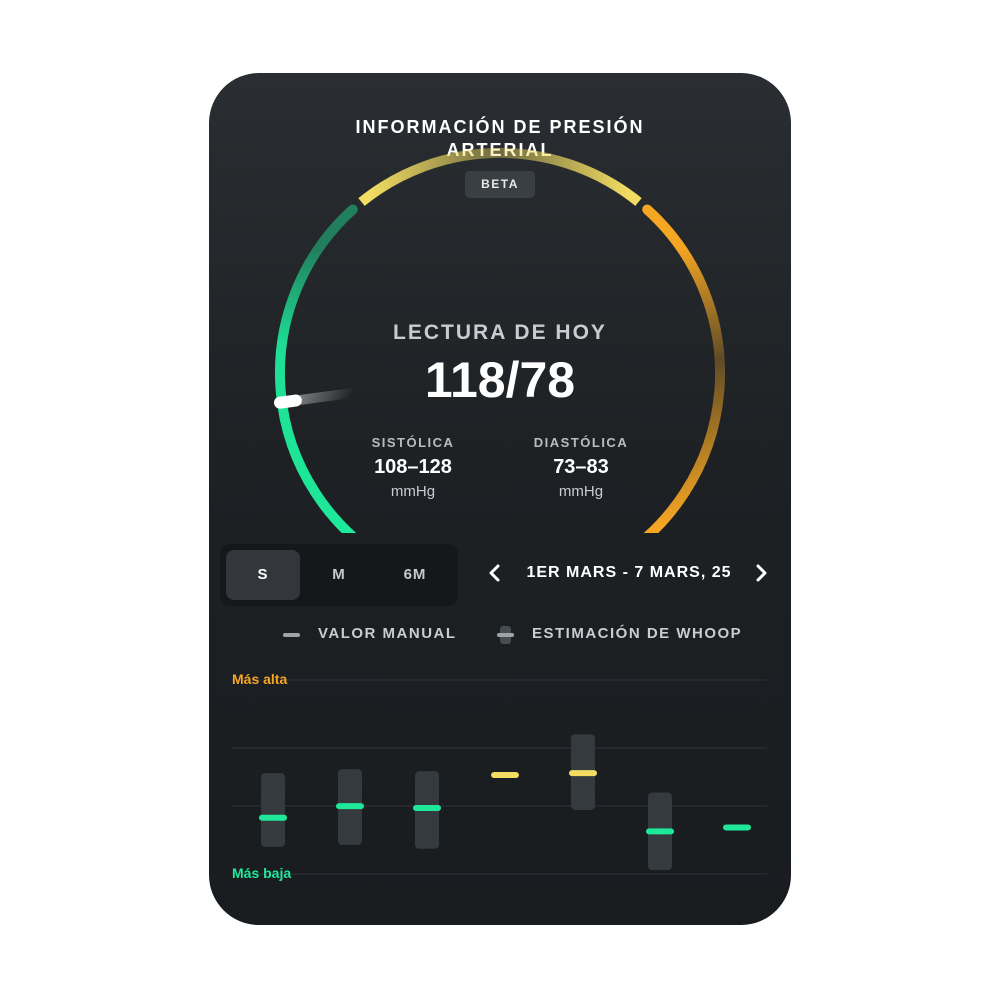  Describe the element at coordinates (273, 810) in the screenshot. I see `whoop-estimate-range` at that location.